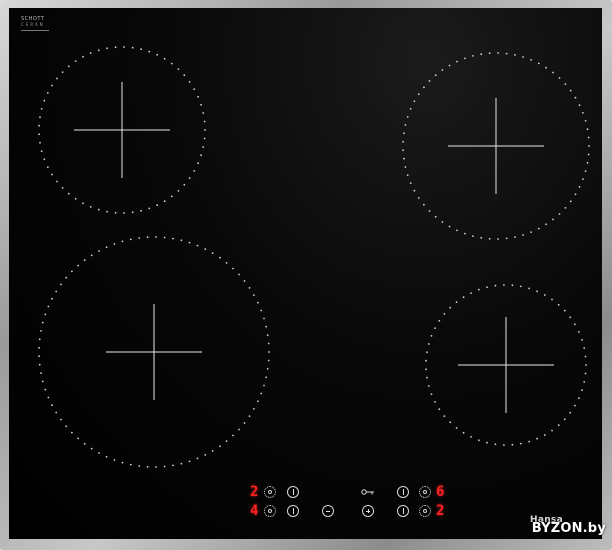 This screenshot has height=550, width=612. Describe the element at coordinates (368, 492) in the screenshot. I see `key-lock-icon` at that location.